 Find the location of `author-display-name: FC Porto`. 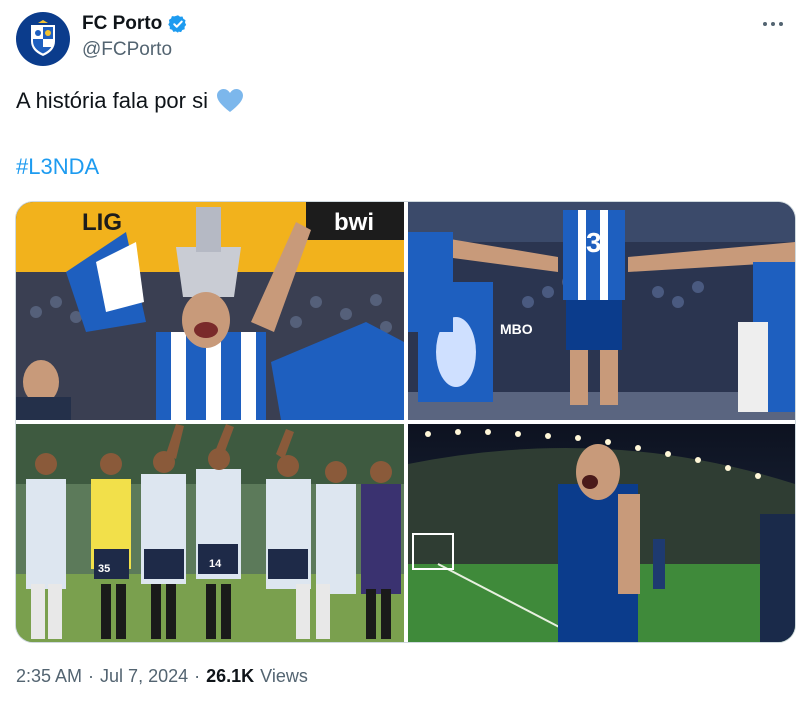

author-display-name: FC Porto is located at coordinates (122, 24).